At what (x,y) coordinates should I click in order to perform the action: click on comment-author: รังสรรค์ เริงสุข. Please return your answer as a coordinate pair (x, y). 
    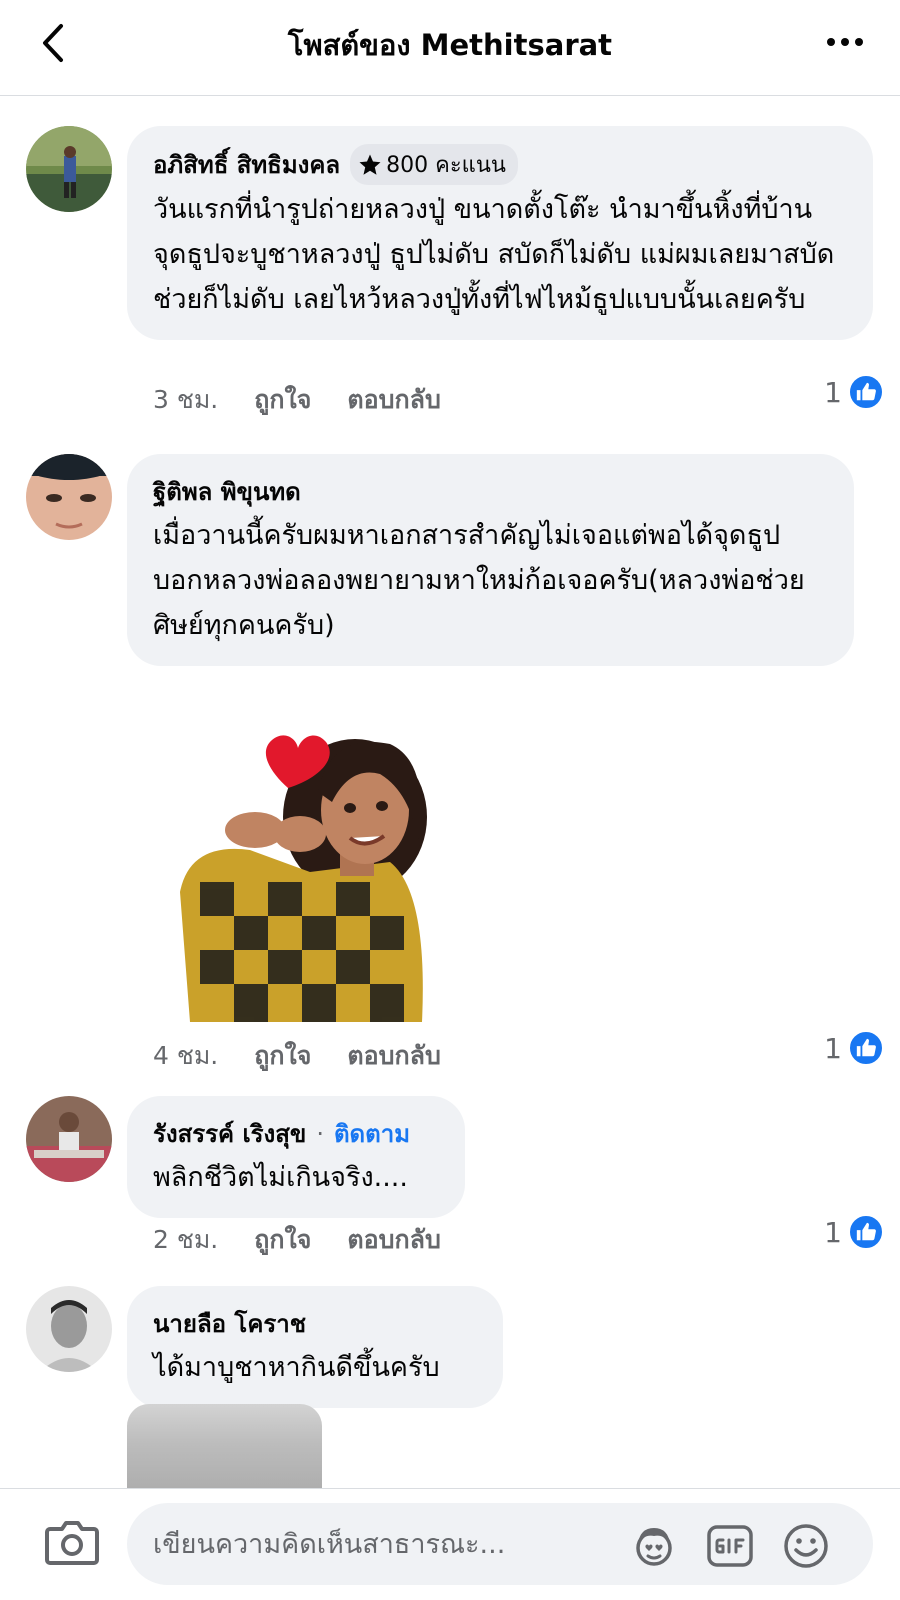
    Looking at the image, I should click on (229, 1133).